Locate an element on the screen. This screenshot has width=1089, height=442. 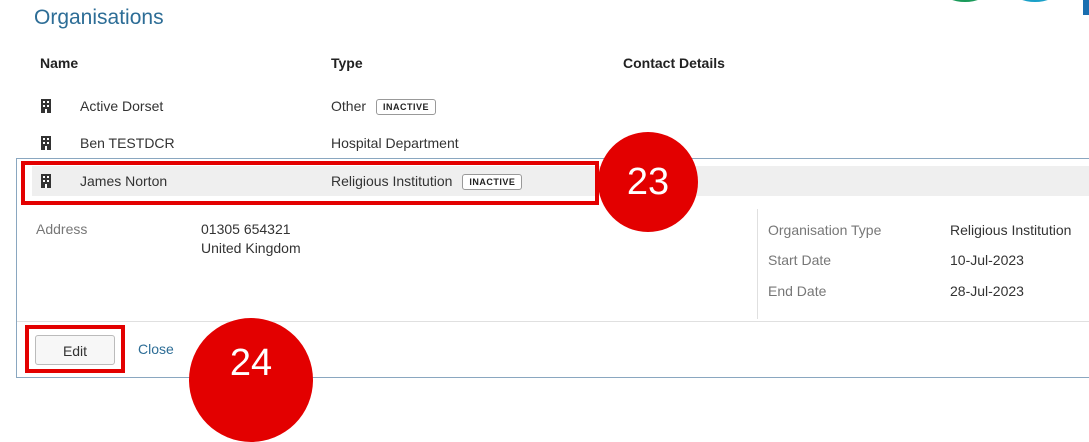
brand-logo is located at coordinates (1020, 7).